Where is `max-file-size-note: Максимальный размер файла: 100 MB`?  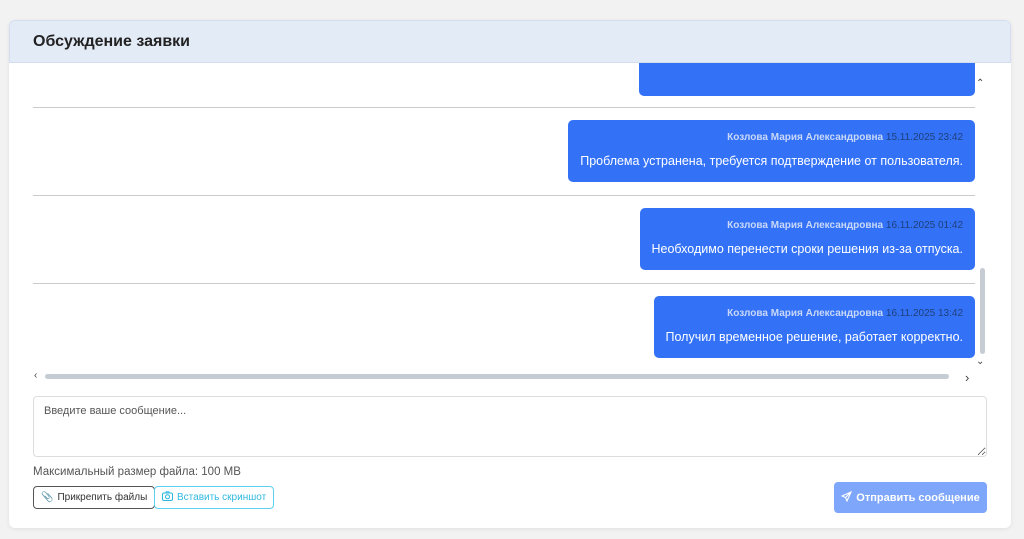
max-file-size-note: Максимальный размер файла: 100 MB is located at coordinates (137, 472).